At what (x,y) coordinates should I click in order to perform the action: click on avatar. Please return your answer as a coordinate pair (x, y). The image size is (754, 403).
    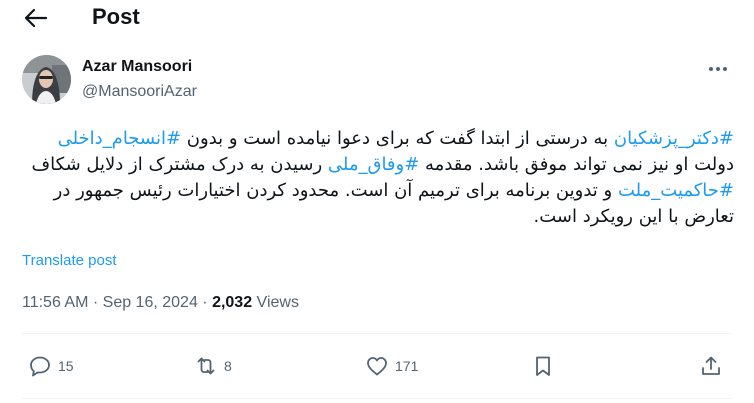
    Looking at the image, I should click on (46, 79).